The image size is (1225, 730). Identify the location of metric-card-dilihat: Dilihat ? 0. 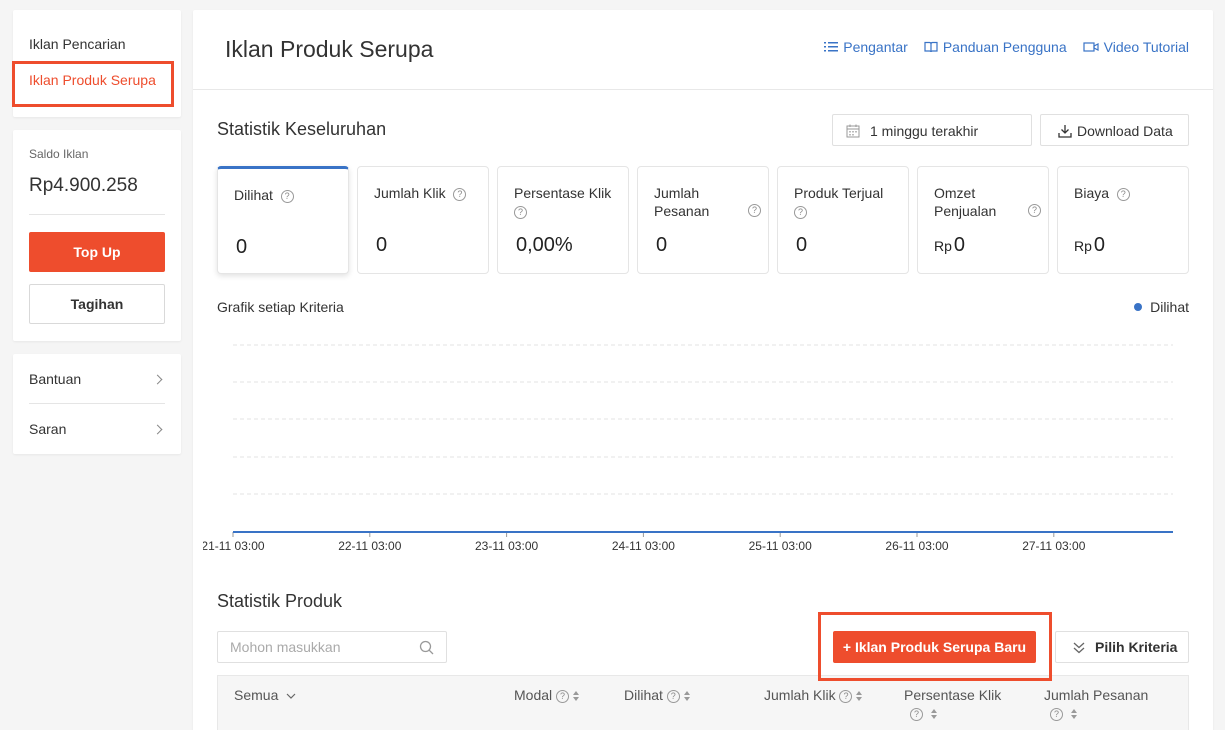
(283, 220).